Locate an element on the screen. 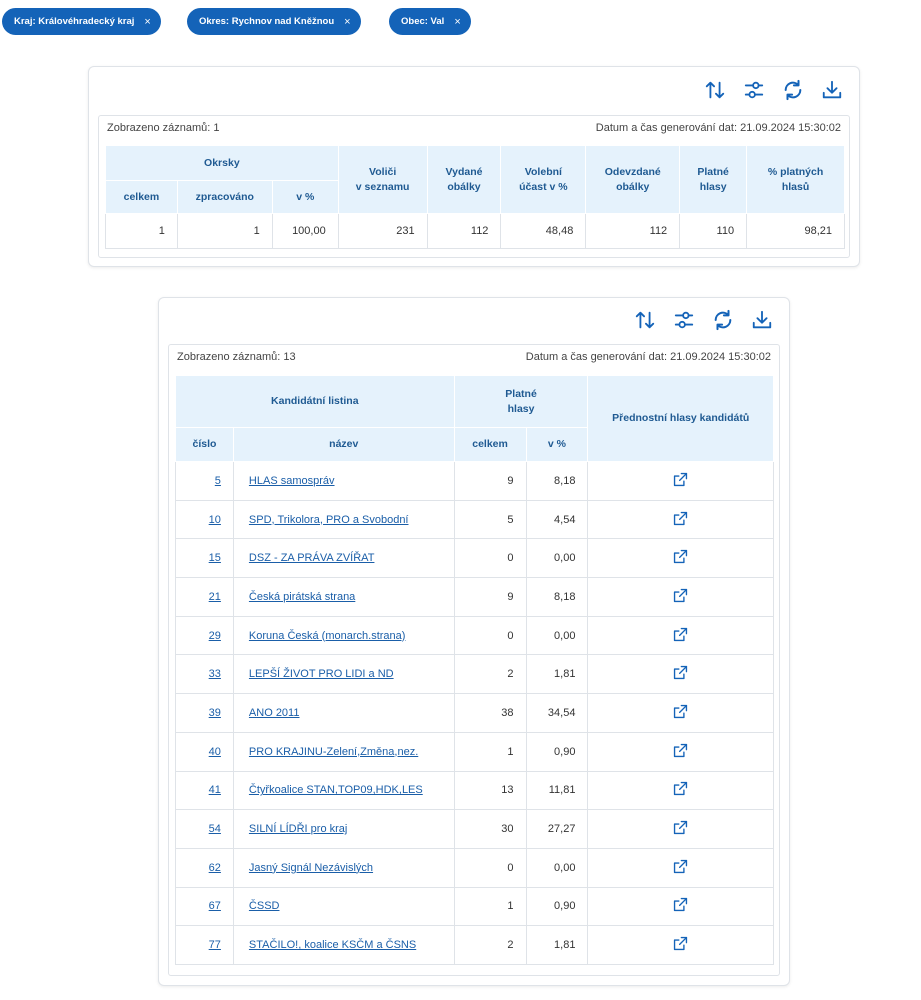 This screenshot has height=1000, width=921. cell-nazev: DSZ - ZA PRÁVA ZVÍŘAT is located at coordinates (343, 558).